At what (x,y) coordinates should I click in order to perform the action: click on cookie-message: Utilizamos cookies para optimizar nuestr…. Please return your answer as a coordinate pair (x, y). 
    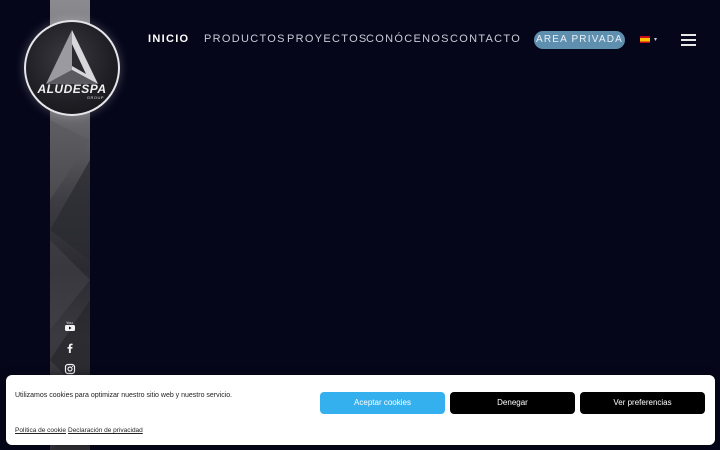
    Looking at the image, I should click on (124, 395).